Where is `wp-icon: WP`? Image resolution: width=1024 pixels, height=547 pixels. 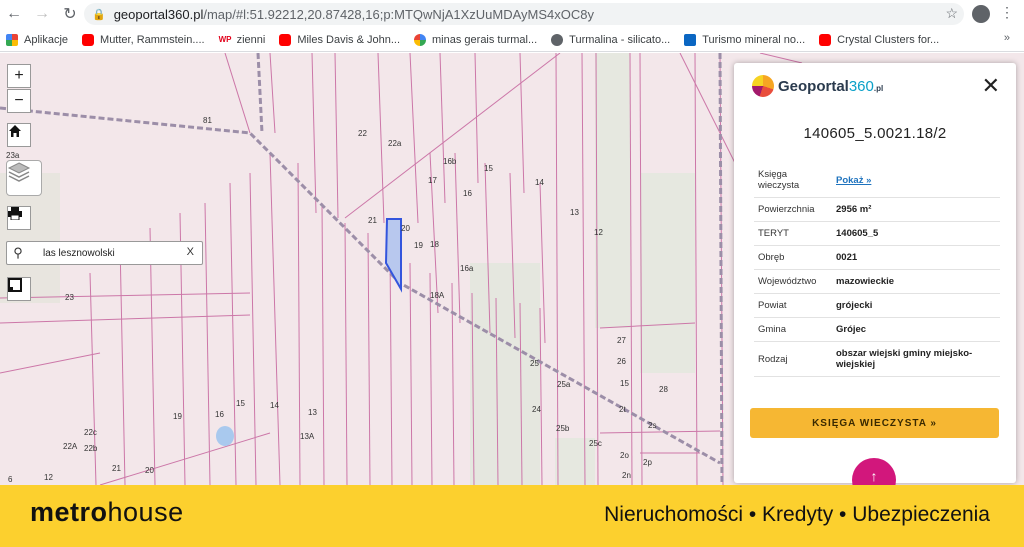
wp-icon: WP is located at coordinates (225, 39).